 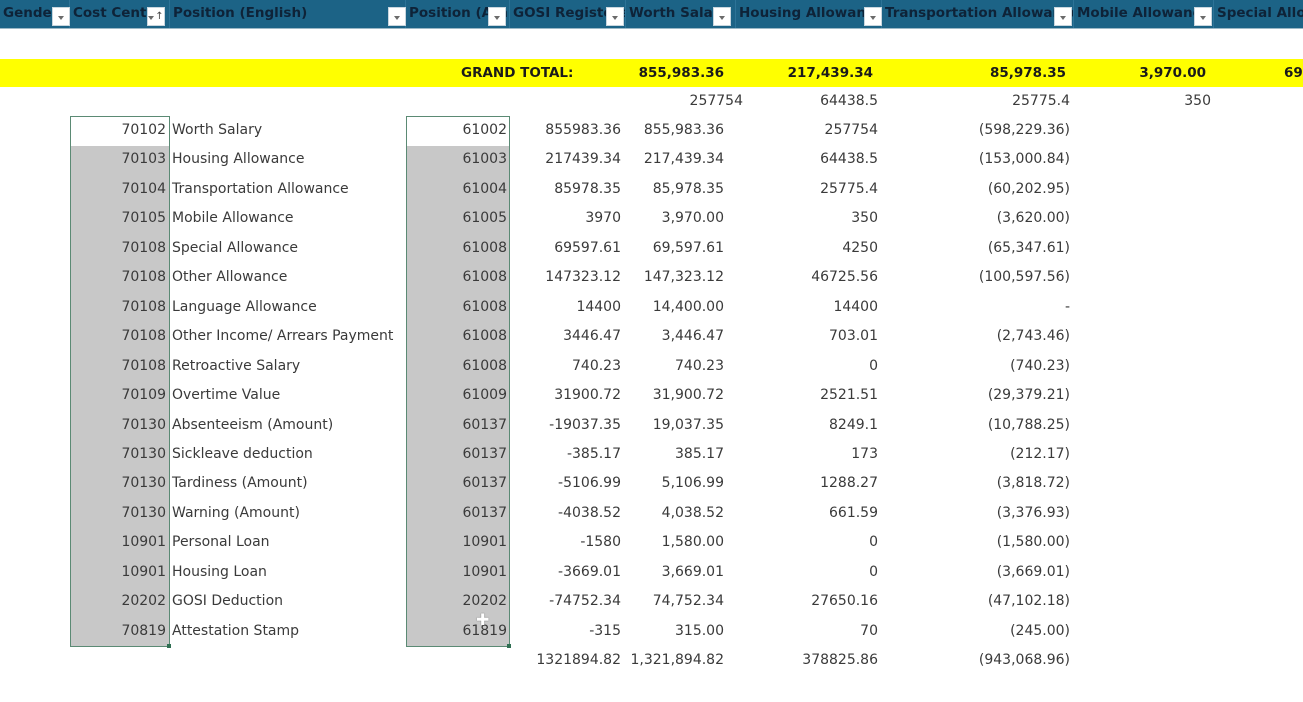 I want to click on raw-amount-cell: 217439.34, so click(x=570, y=159).